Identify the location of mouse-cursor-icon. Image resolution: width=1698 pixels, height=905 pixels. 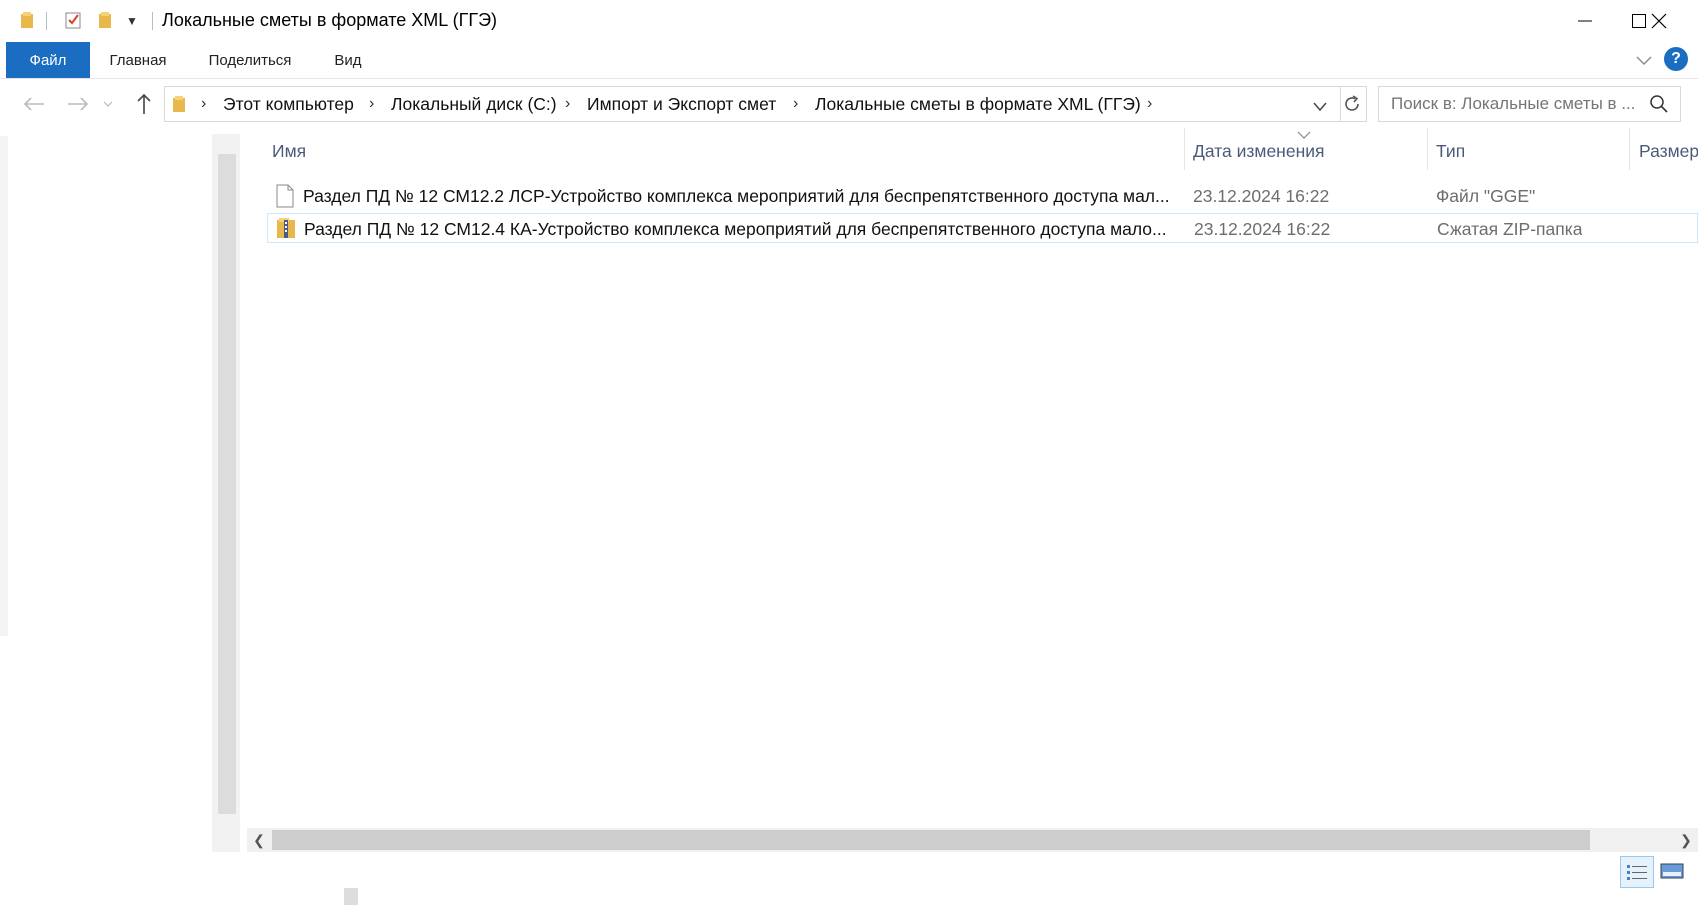
(351, 896).